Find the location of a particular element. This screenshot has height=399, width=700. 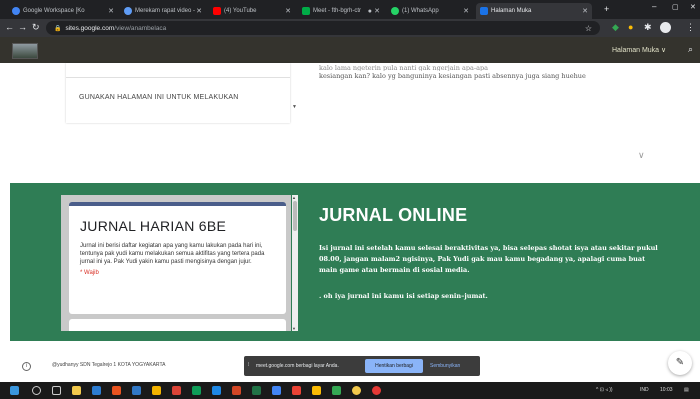

tab-label: Google Workspace [Ko is located at coordinates (54, 11).